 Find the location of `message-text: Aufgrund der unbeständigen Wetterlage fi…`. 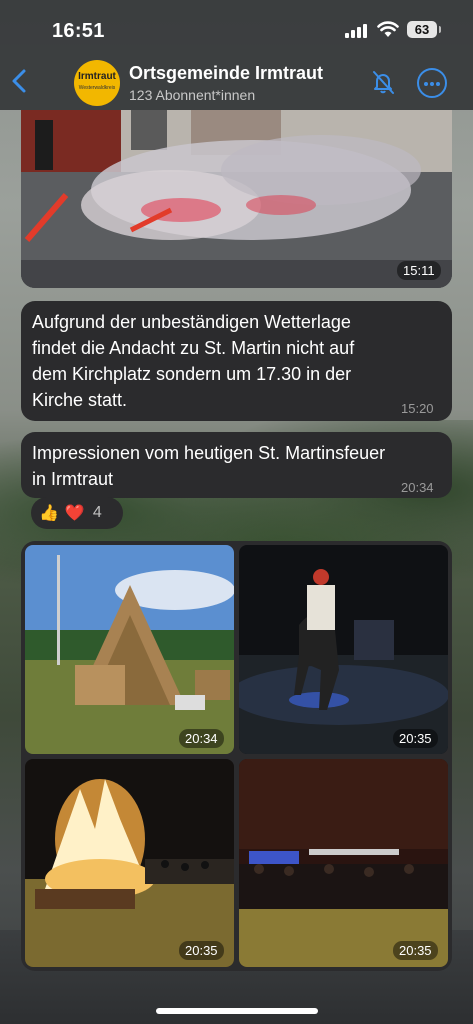

message-text: Aufgrund der unbeständigen Wetterlage fi… is located at coordinates (239, 361).